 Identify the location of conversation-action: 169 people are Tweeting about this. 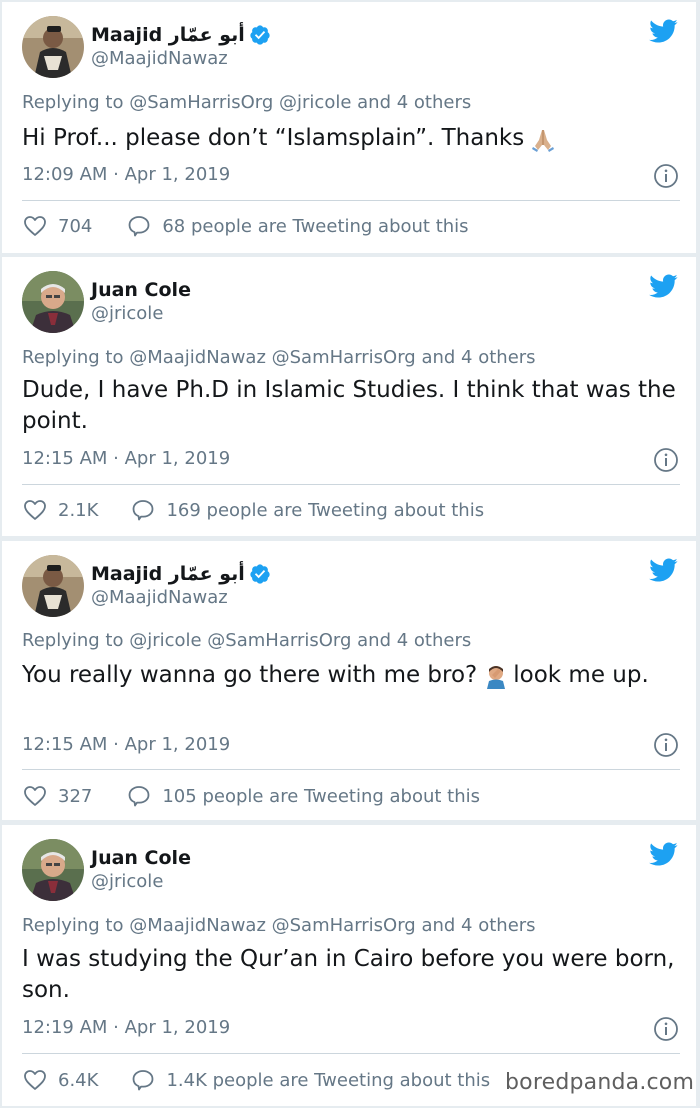
(307, 510).